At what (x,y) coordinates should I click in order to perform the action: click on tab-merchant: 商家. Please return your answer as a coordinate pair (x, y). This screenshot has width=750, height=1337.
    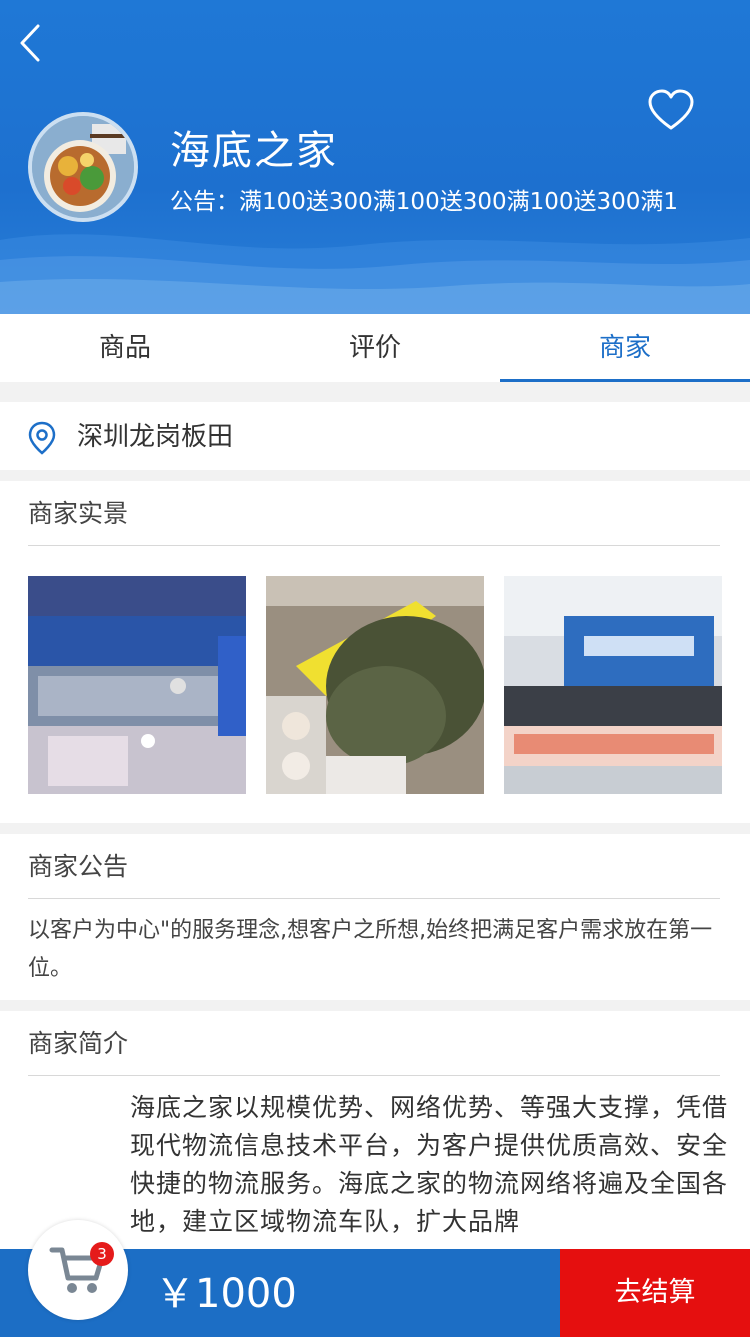
    Looking at the image, I should click on (625, 348).